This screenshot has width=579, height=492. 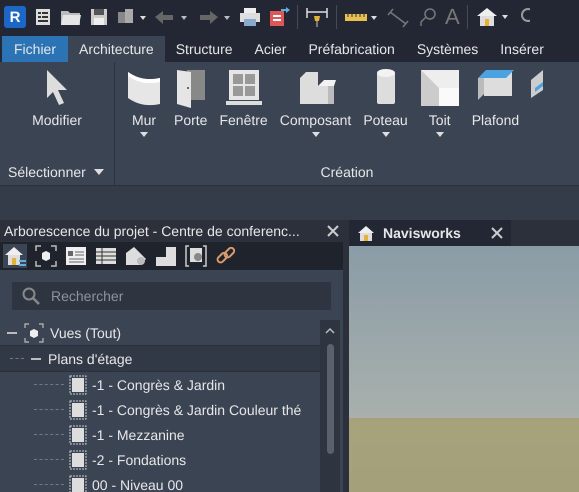 I want to click on sheet-list-icon, so click(x=76, y=256).